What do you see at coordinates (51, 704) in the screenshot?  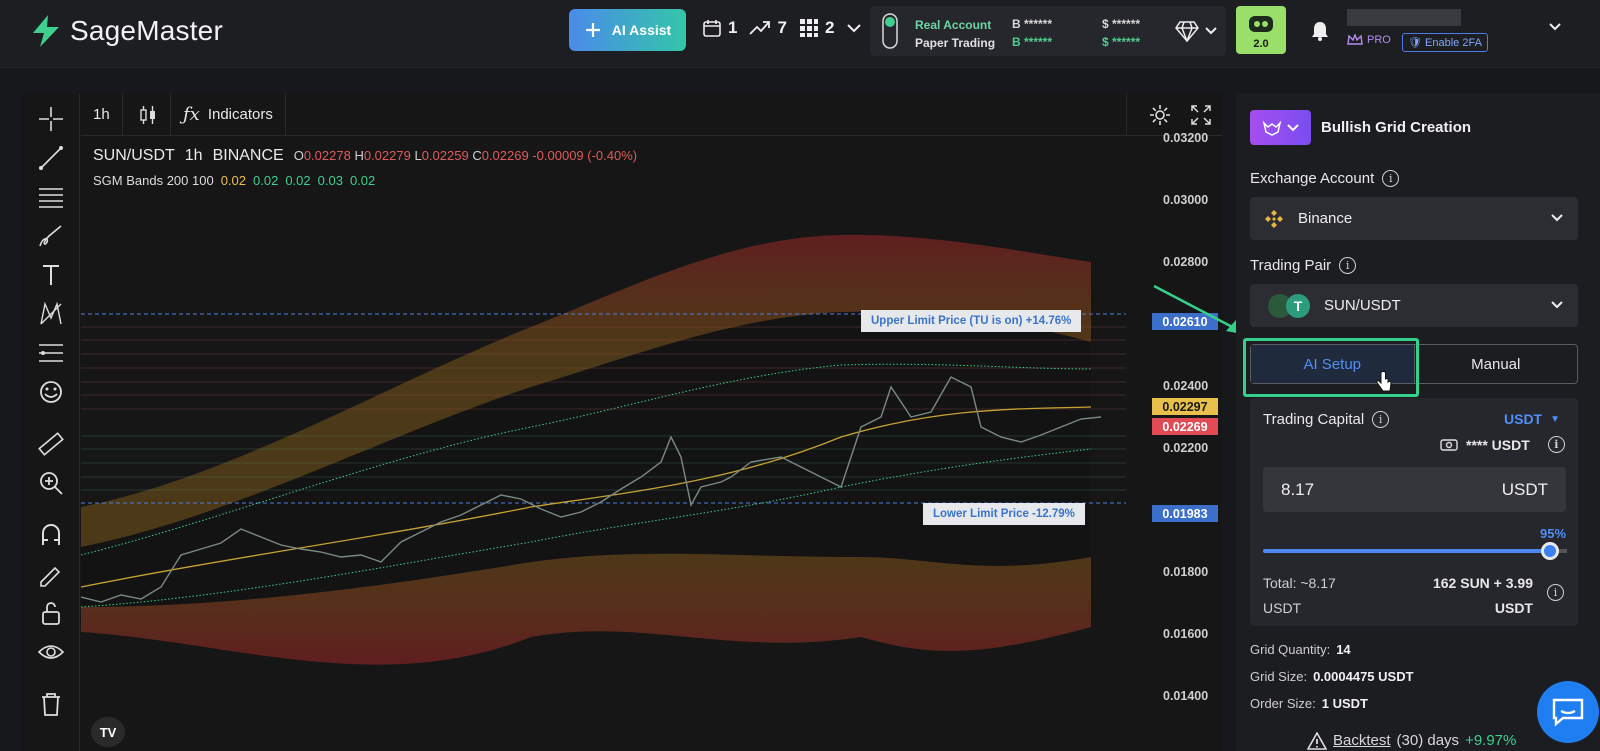 I see `trash-icon` at bounding box center [51, 704].